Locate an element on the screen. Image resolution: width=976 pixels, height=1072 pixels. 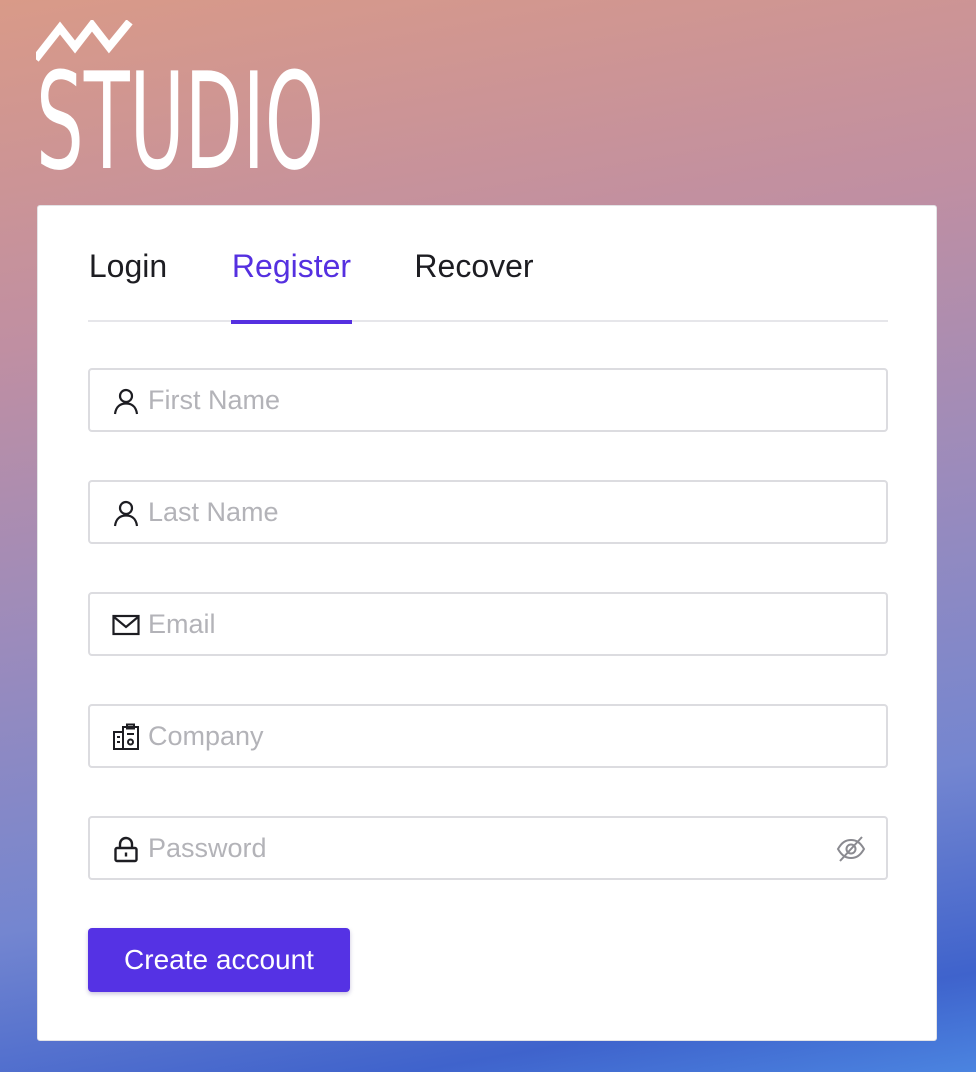
studio-logo: STUDIO is located at coordinates (181, 96).